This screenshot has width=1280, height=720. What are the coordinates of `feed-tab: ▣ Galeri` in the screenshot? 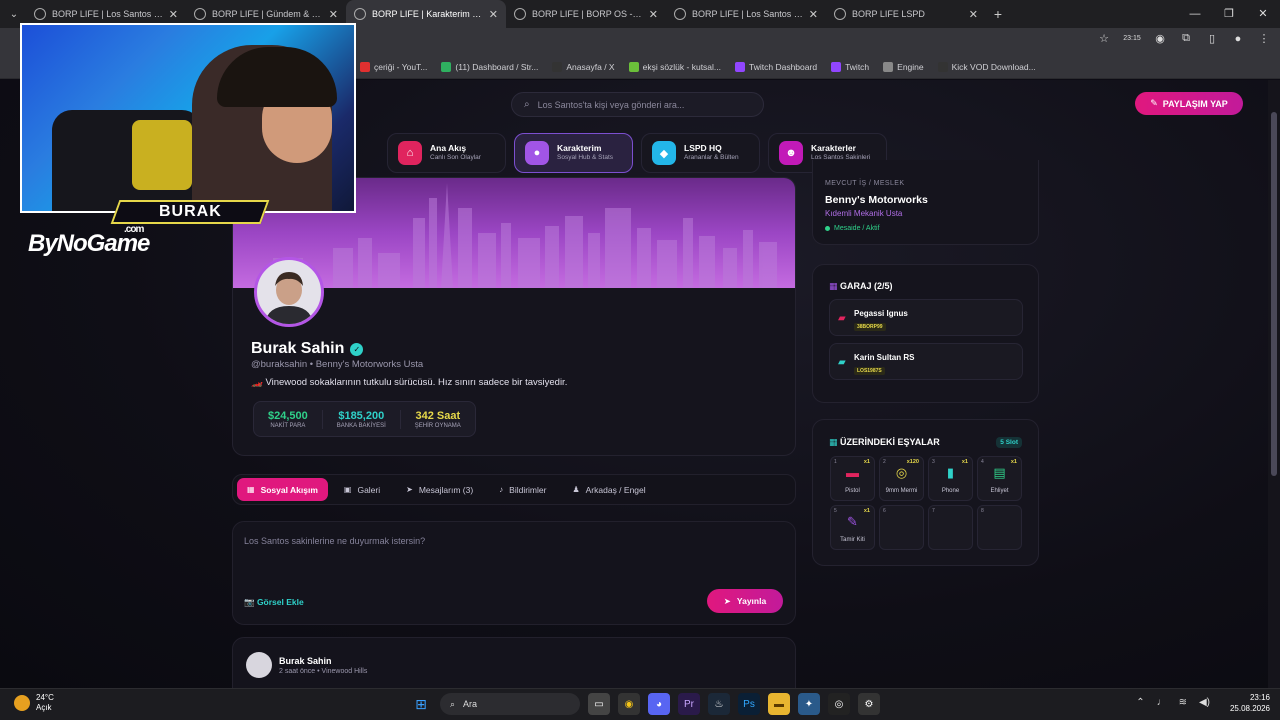 It's located at (362, 489).